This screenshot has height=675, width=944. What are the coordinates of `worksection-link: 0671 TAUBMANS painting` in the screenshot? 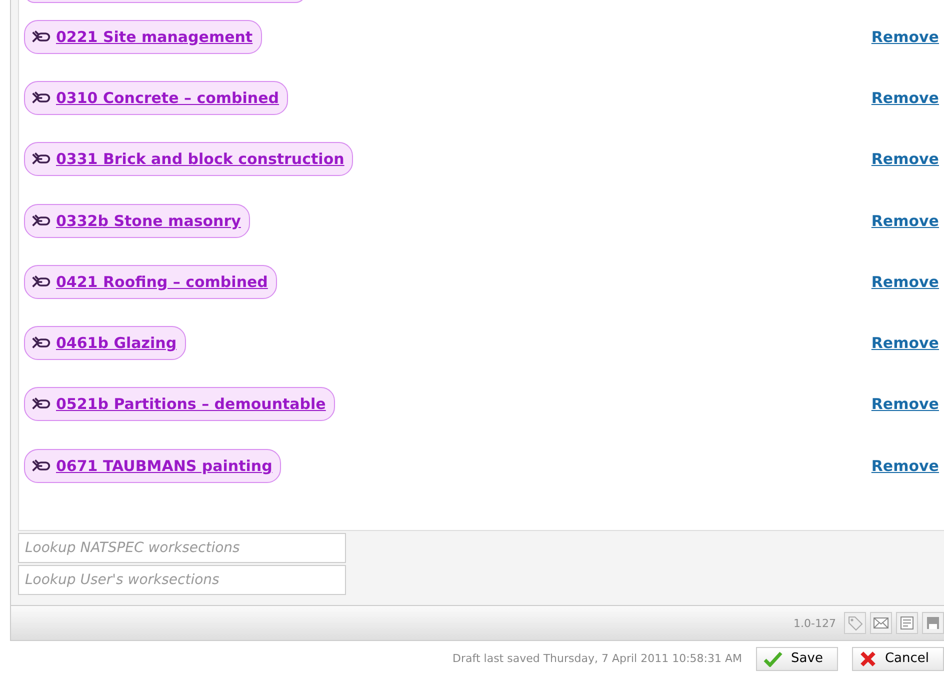 It's located at (153, 465).